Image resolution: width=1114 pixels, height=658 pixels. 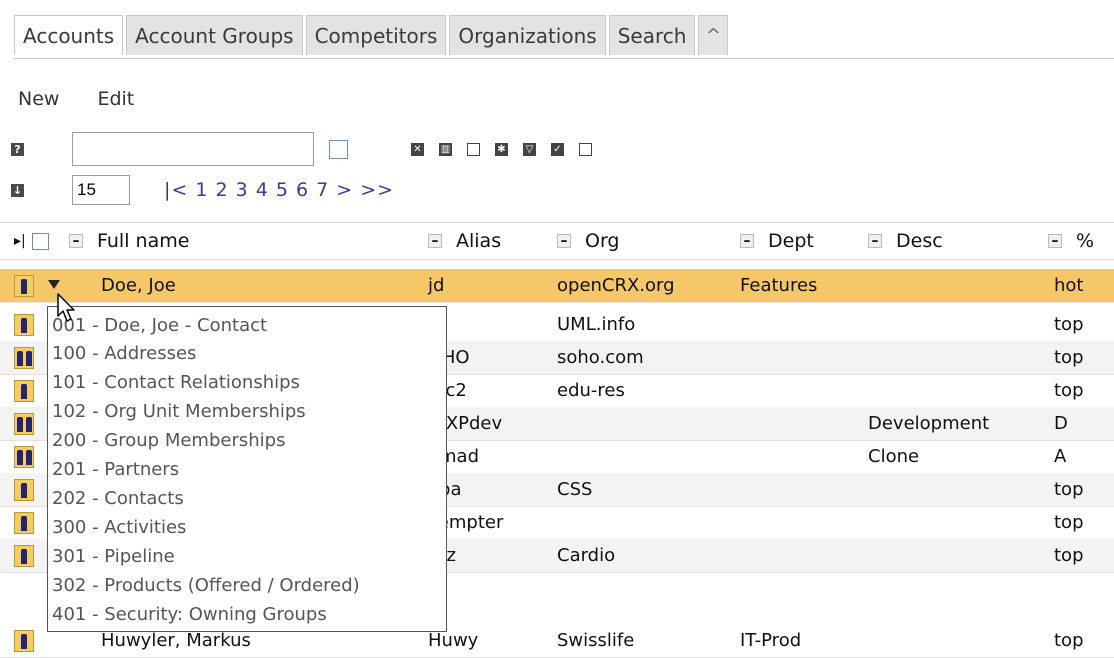 What do you see at coordinates (95, 99) in the screenshot?
I see `menu-bar: New Edit` at bounding box center [95, 99].